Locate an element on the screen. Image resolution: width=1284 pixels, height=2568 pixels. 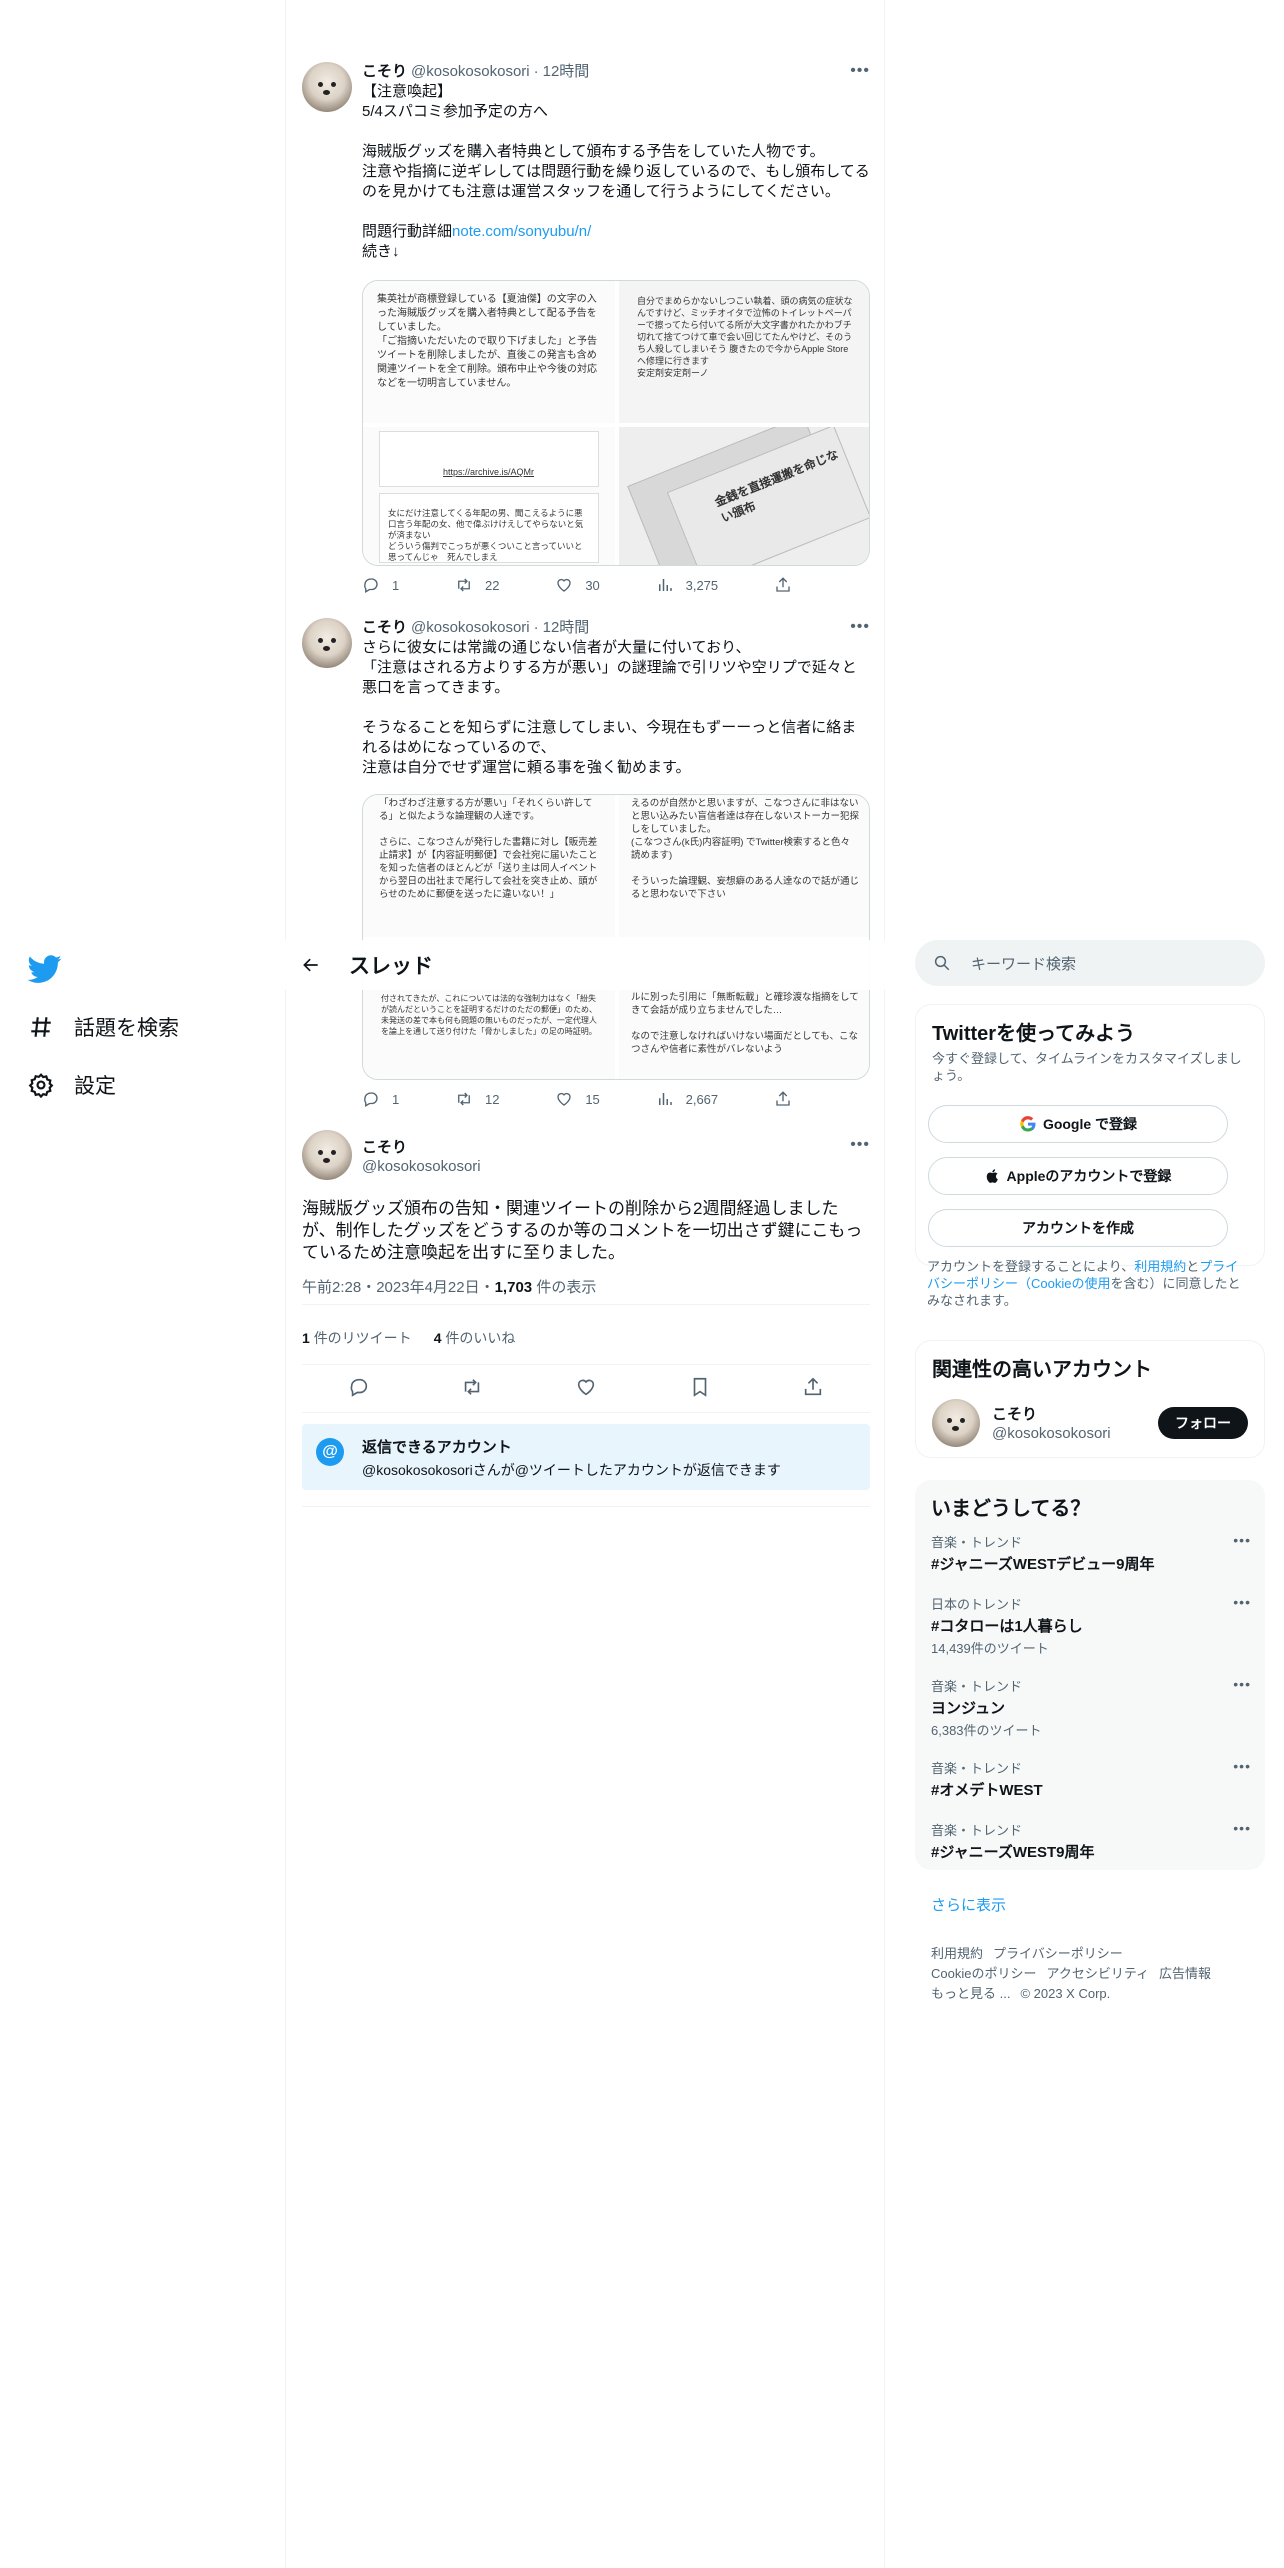
like-count: 30 is located at coordinates (592, 585).